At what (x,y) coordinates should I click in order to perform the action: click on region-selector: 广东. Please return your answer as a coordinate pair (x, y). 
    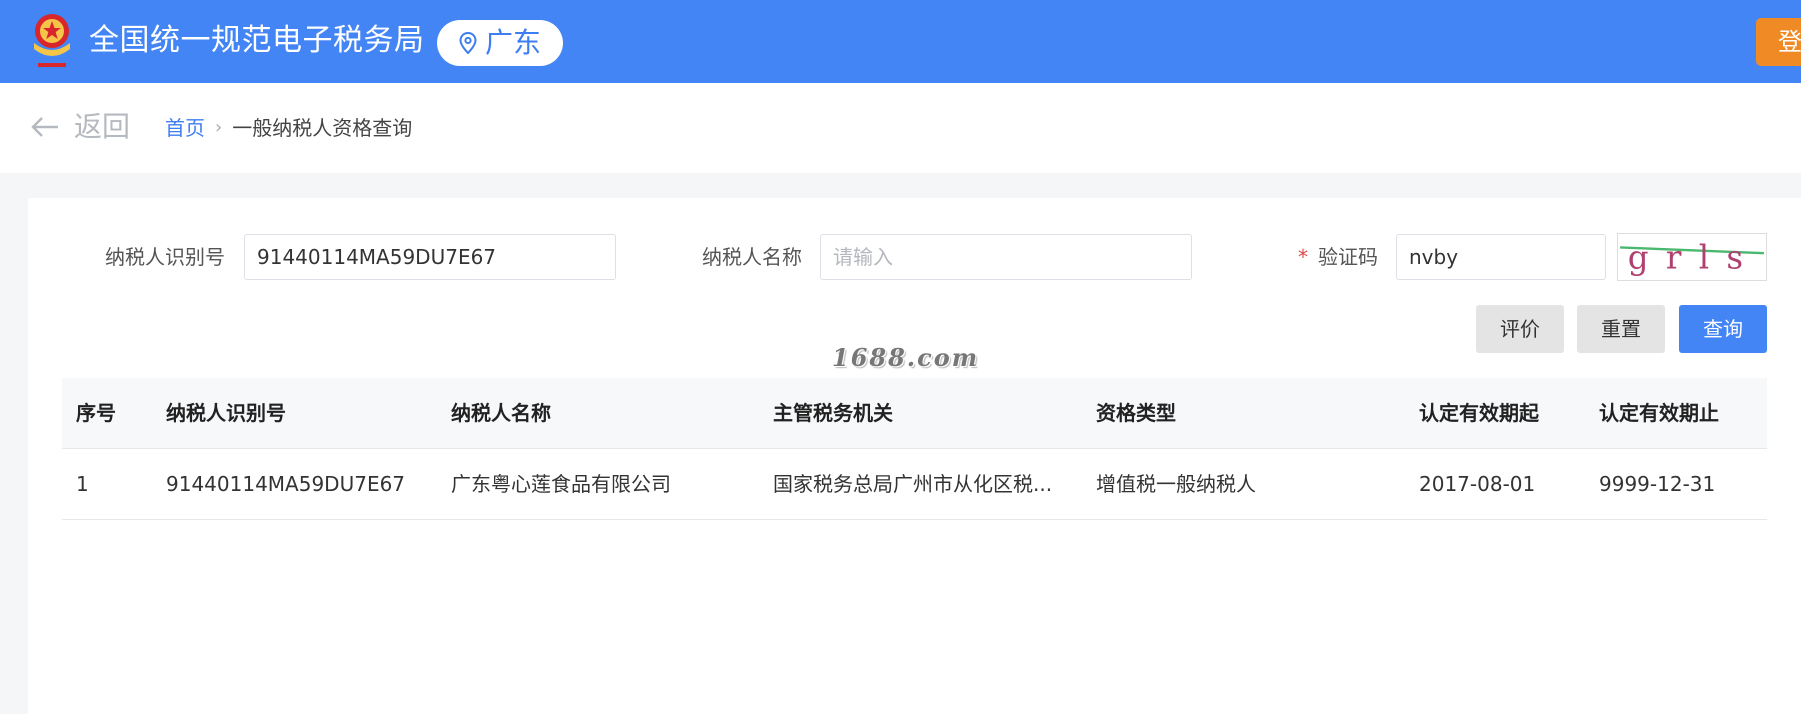
    Looking at the image, I should click on (500, 43).